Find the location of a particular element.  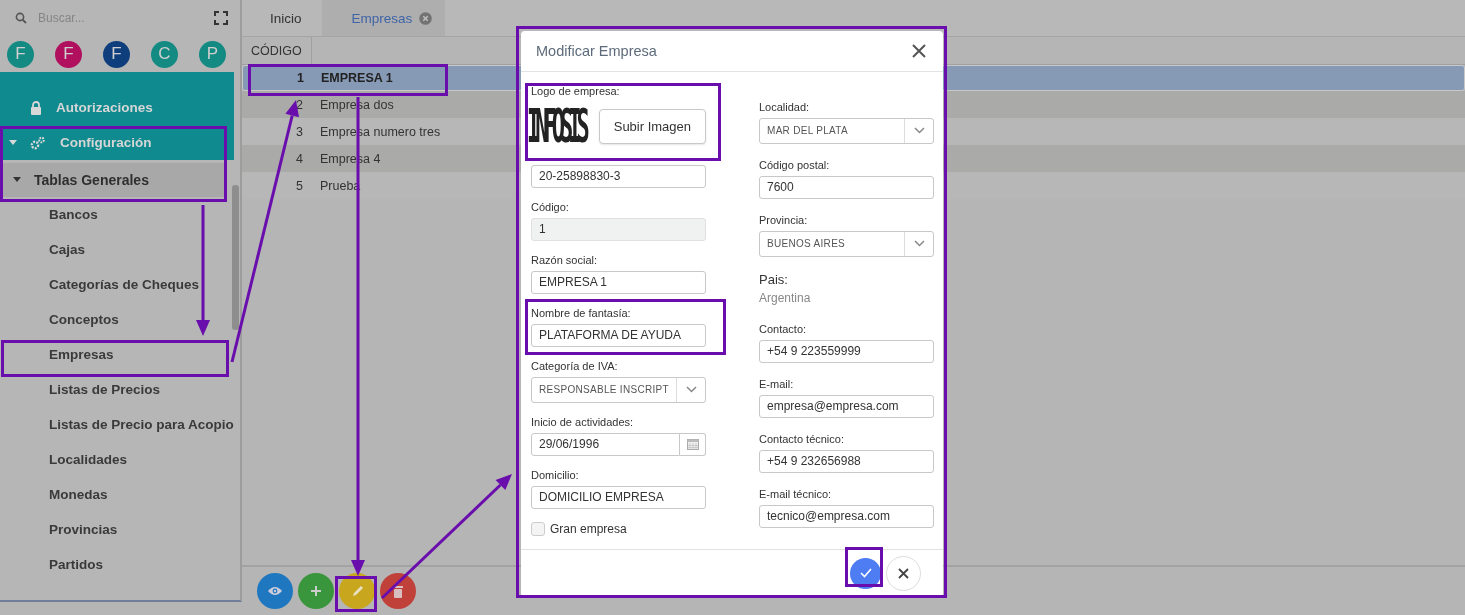

company-logo: INFOSIS is located at coordinates (556, 126).